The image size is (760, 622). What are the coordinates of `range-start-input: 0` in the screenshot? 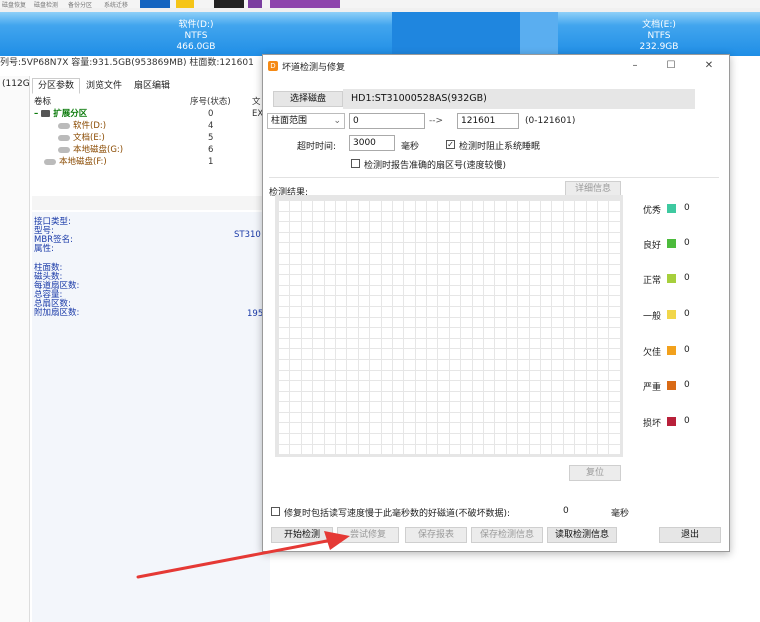 It's located at (387, 121).